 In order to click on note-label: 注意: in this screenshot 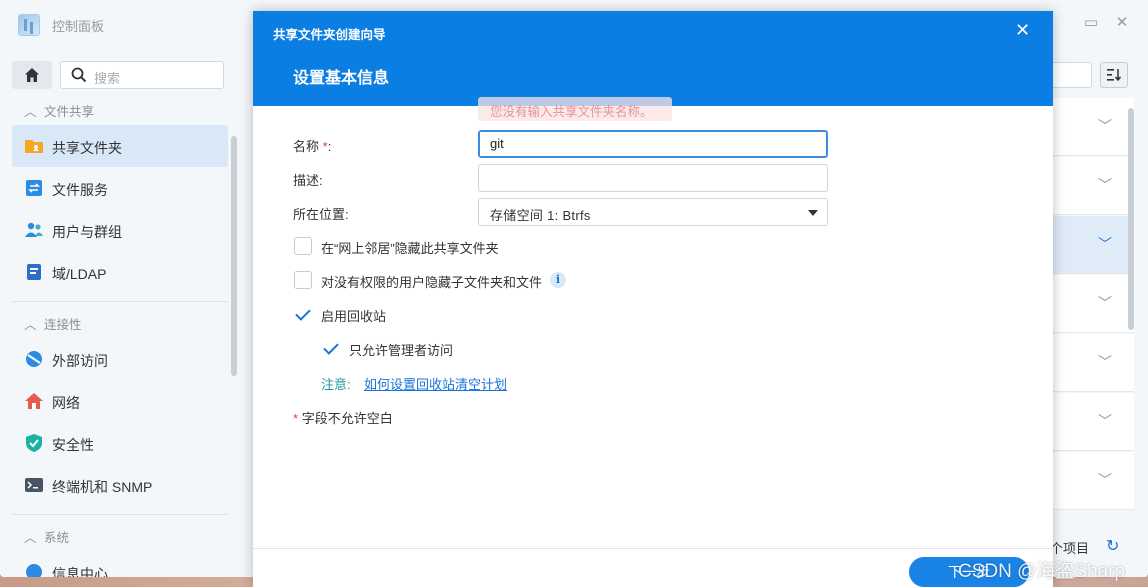, I will do `click(336, 384)`.